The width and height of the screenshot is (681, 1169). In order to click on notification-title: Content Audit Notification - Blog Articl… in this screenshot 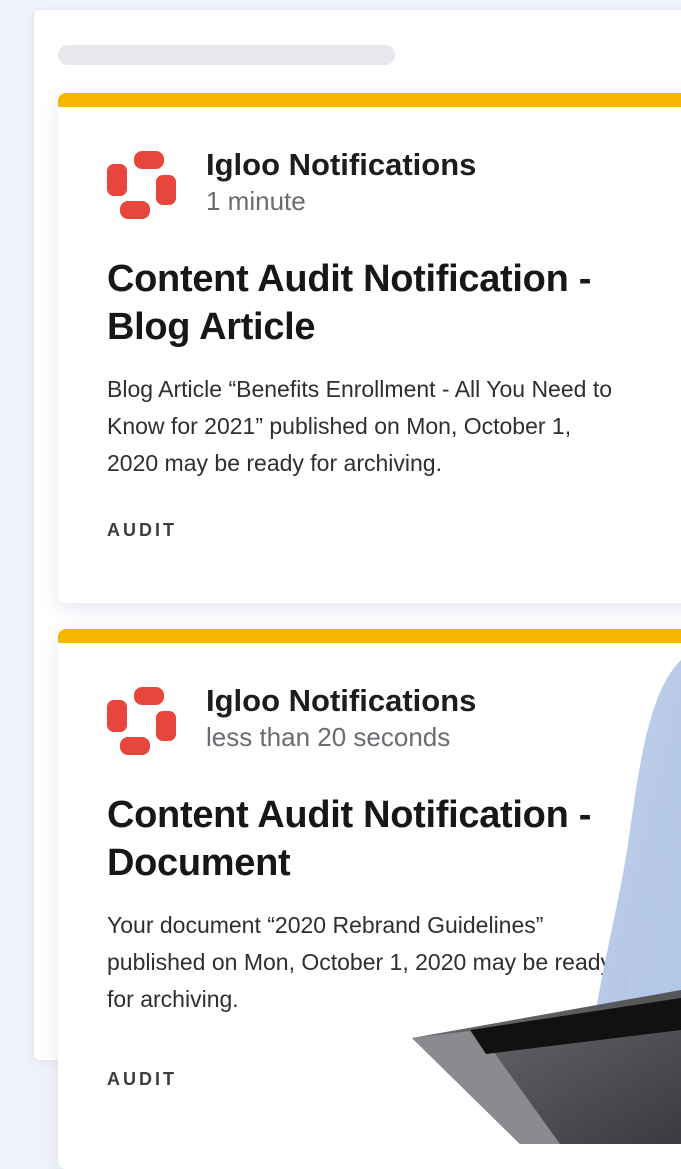, I will do `click(387, 303)`.